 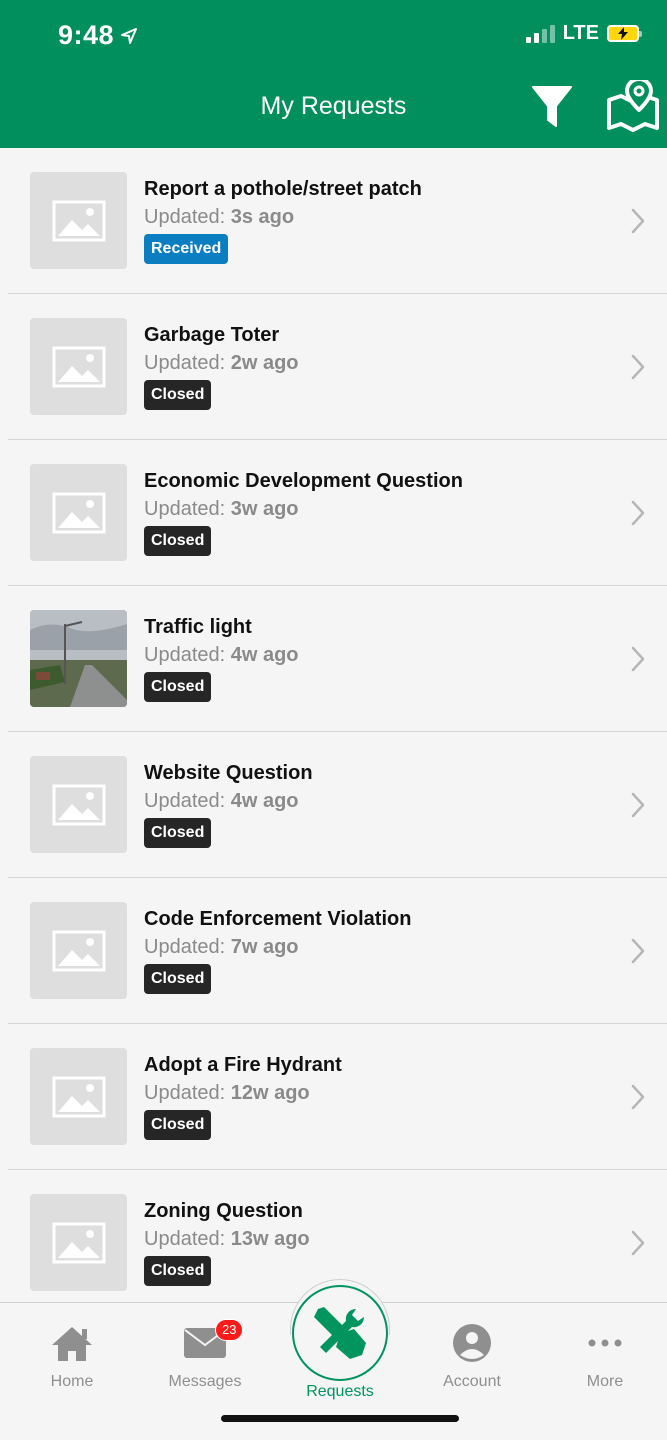 What do you see at coordinates (72, 1344) in the screenshot?
I see `home-icon` at bounding box center [72, 1344].